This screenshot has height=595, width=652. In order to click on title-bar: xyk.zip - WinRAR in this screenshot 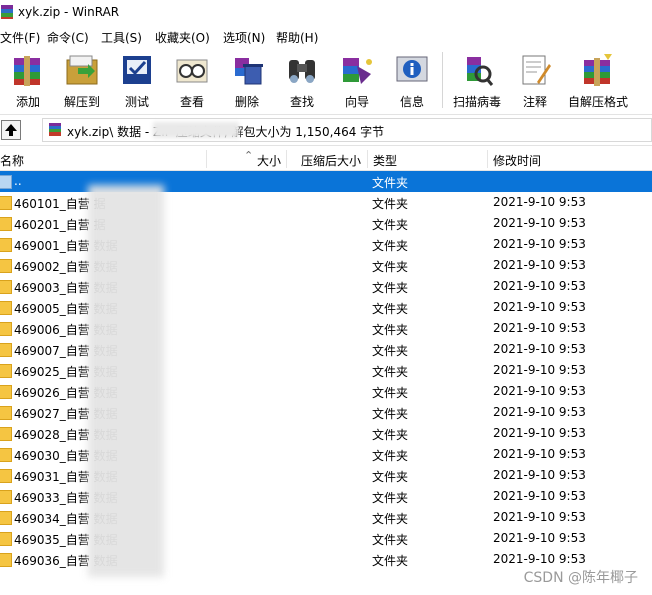, I will do `click(326, 13)`.